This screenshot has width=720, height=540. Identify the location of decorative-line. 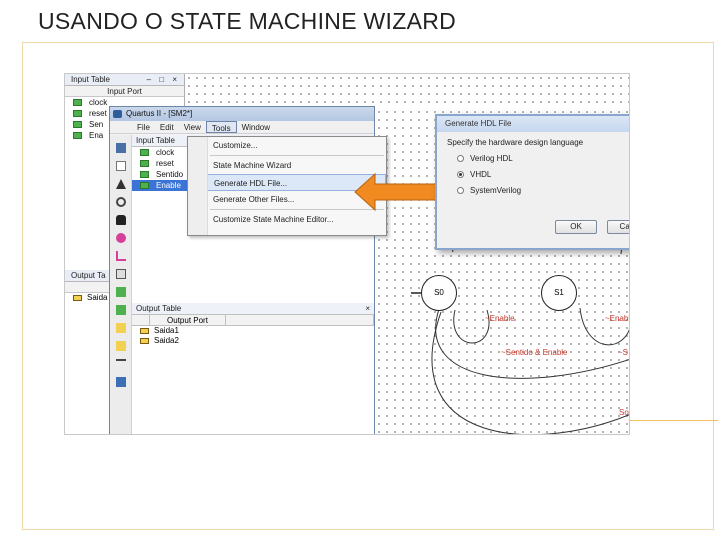
(673, 420).